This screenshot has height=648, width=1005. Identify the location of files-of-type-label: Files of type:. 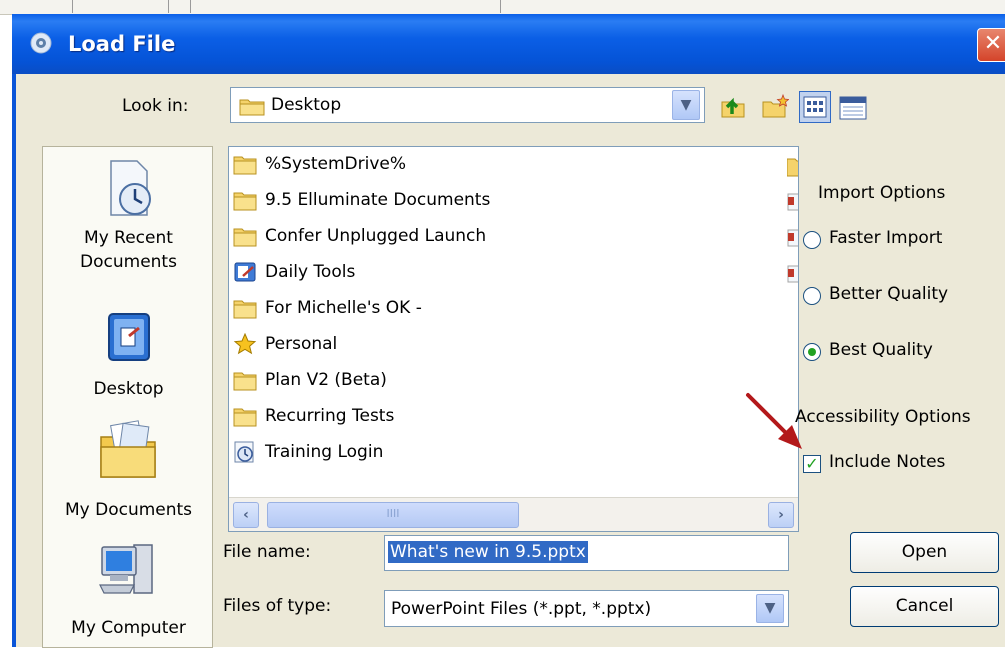
(277, 606).